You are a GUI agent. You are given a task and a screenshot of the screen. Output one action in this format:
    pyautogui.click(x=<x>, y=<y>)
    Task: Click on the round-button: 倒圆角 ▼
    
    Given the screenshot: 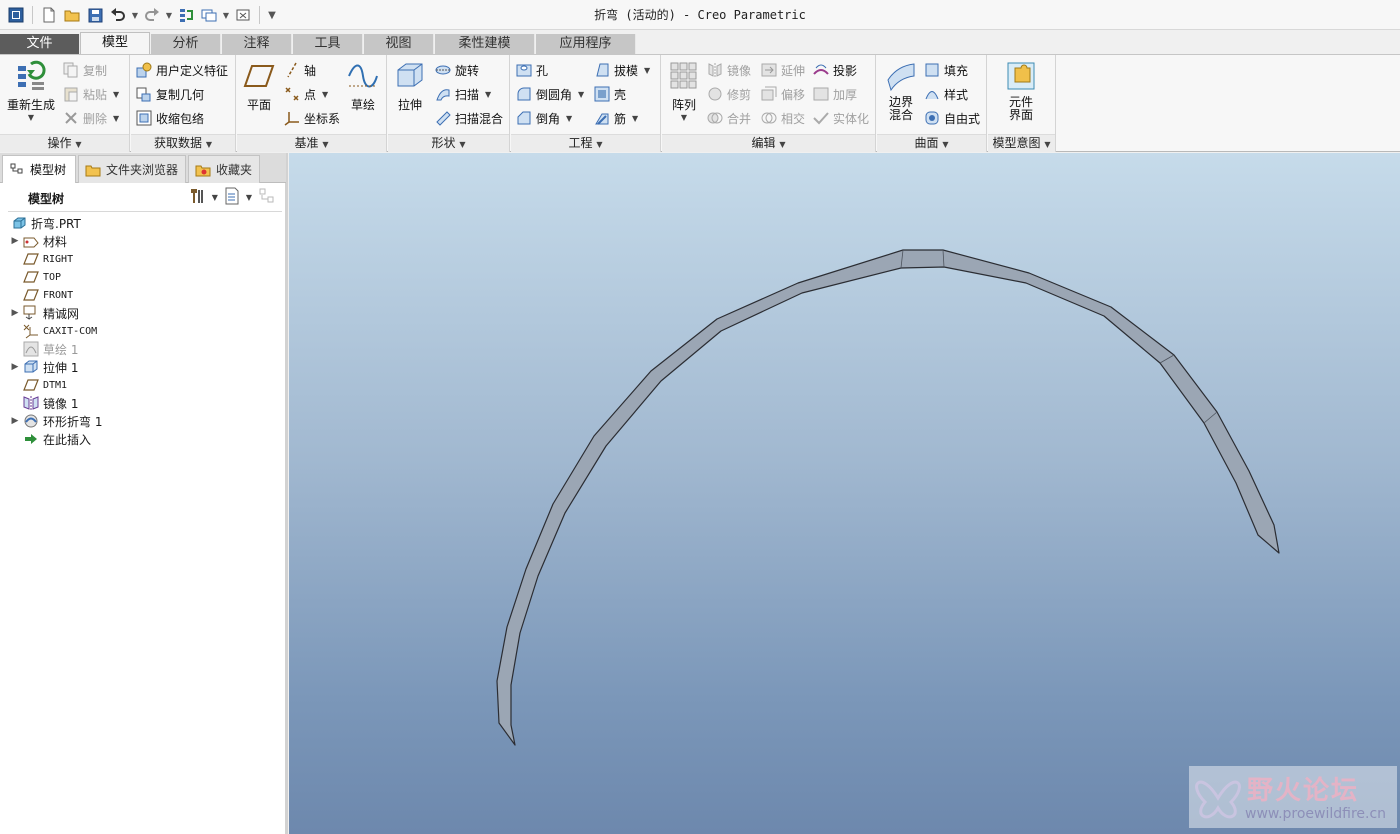 What is the action you would take?
    pyautogui.click(x=549, y=94)
    